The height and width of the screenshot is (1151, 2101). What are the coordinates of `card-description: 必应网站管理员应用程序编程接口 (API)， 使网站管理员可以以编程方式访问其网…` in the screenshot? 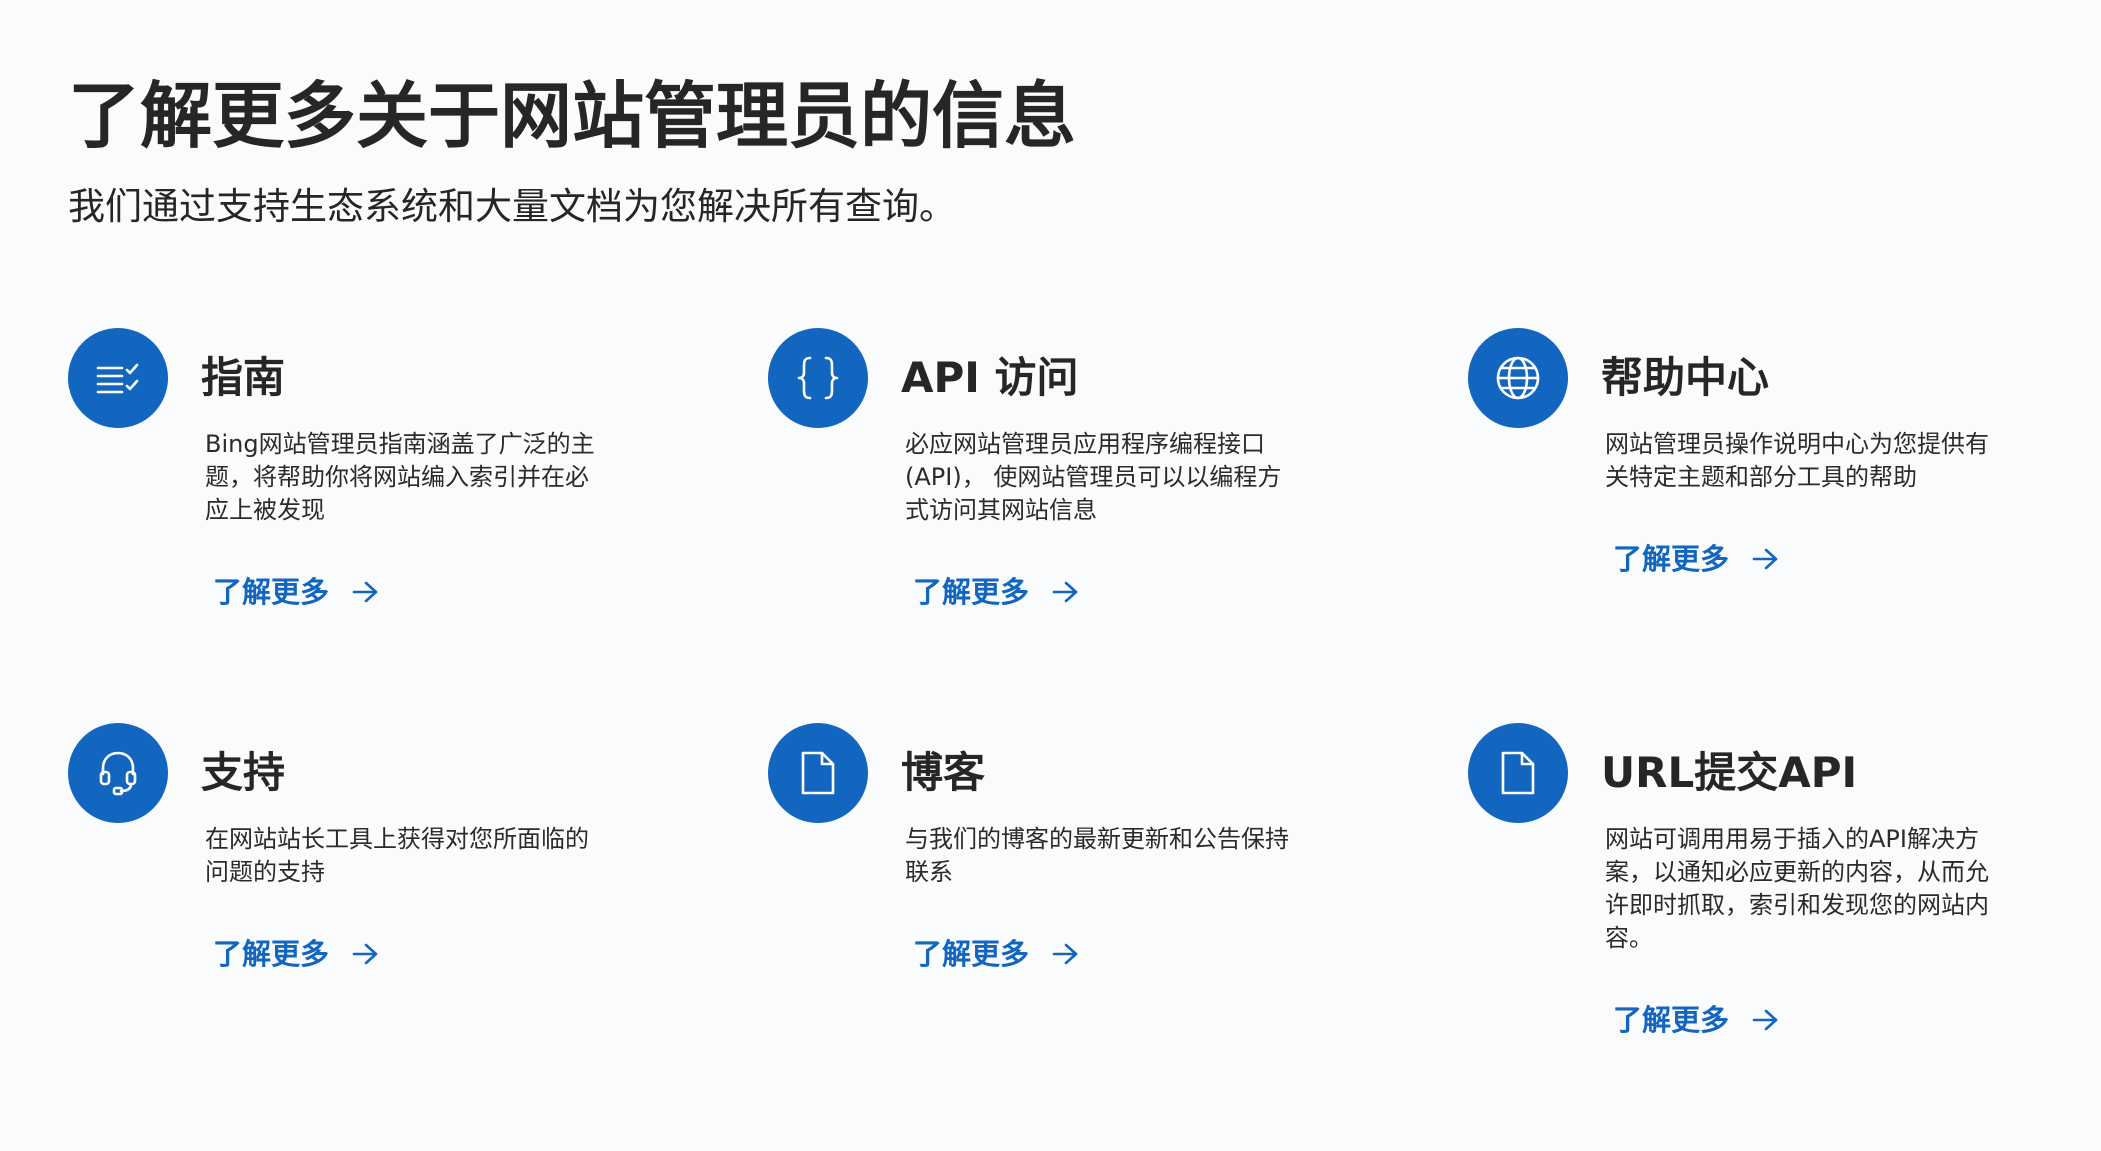 It's located at (1093, 477).